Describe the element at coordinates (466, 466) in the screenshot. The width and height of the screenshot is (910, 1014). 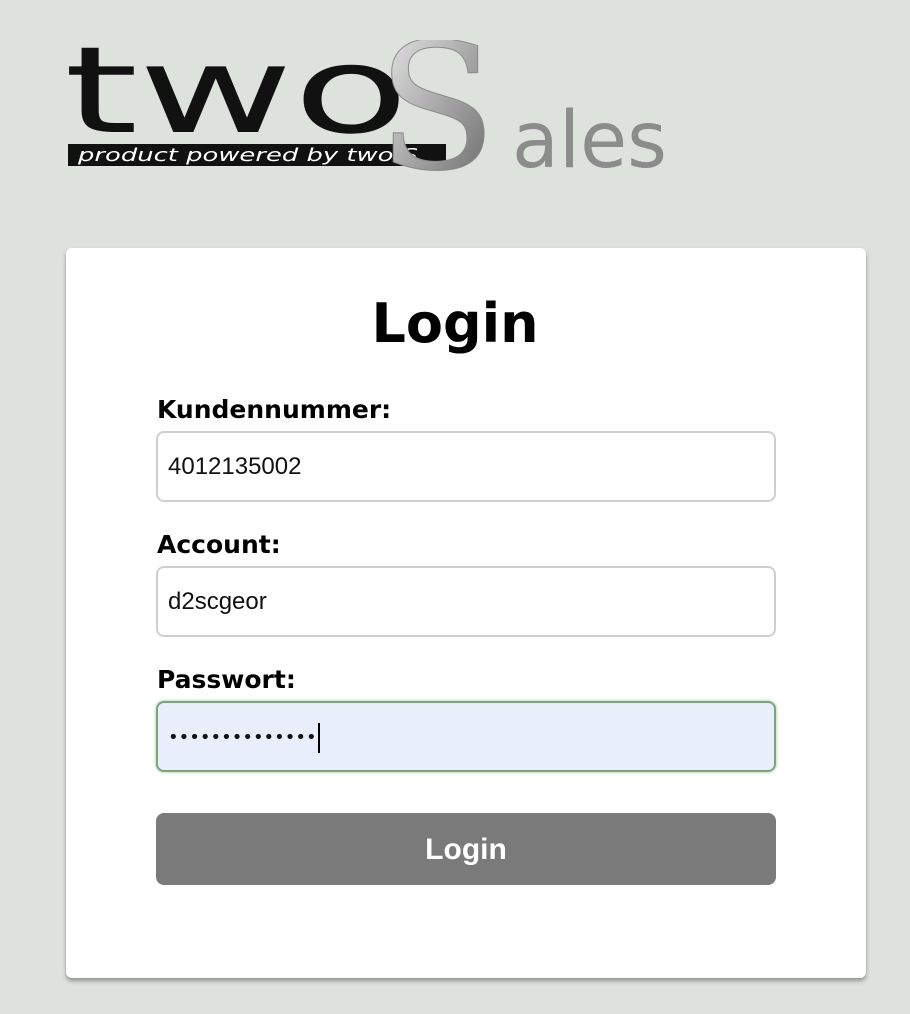
I see `customer-number-input: 4012135002` at that location.